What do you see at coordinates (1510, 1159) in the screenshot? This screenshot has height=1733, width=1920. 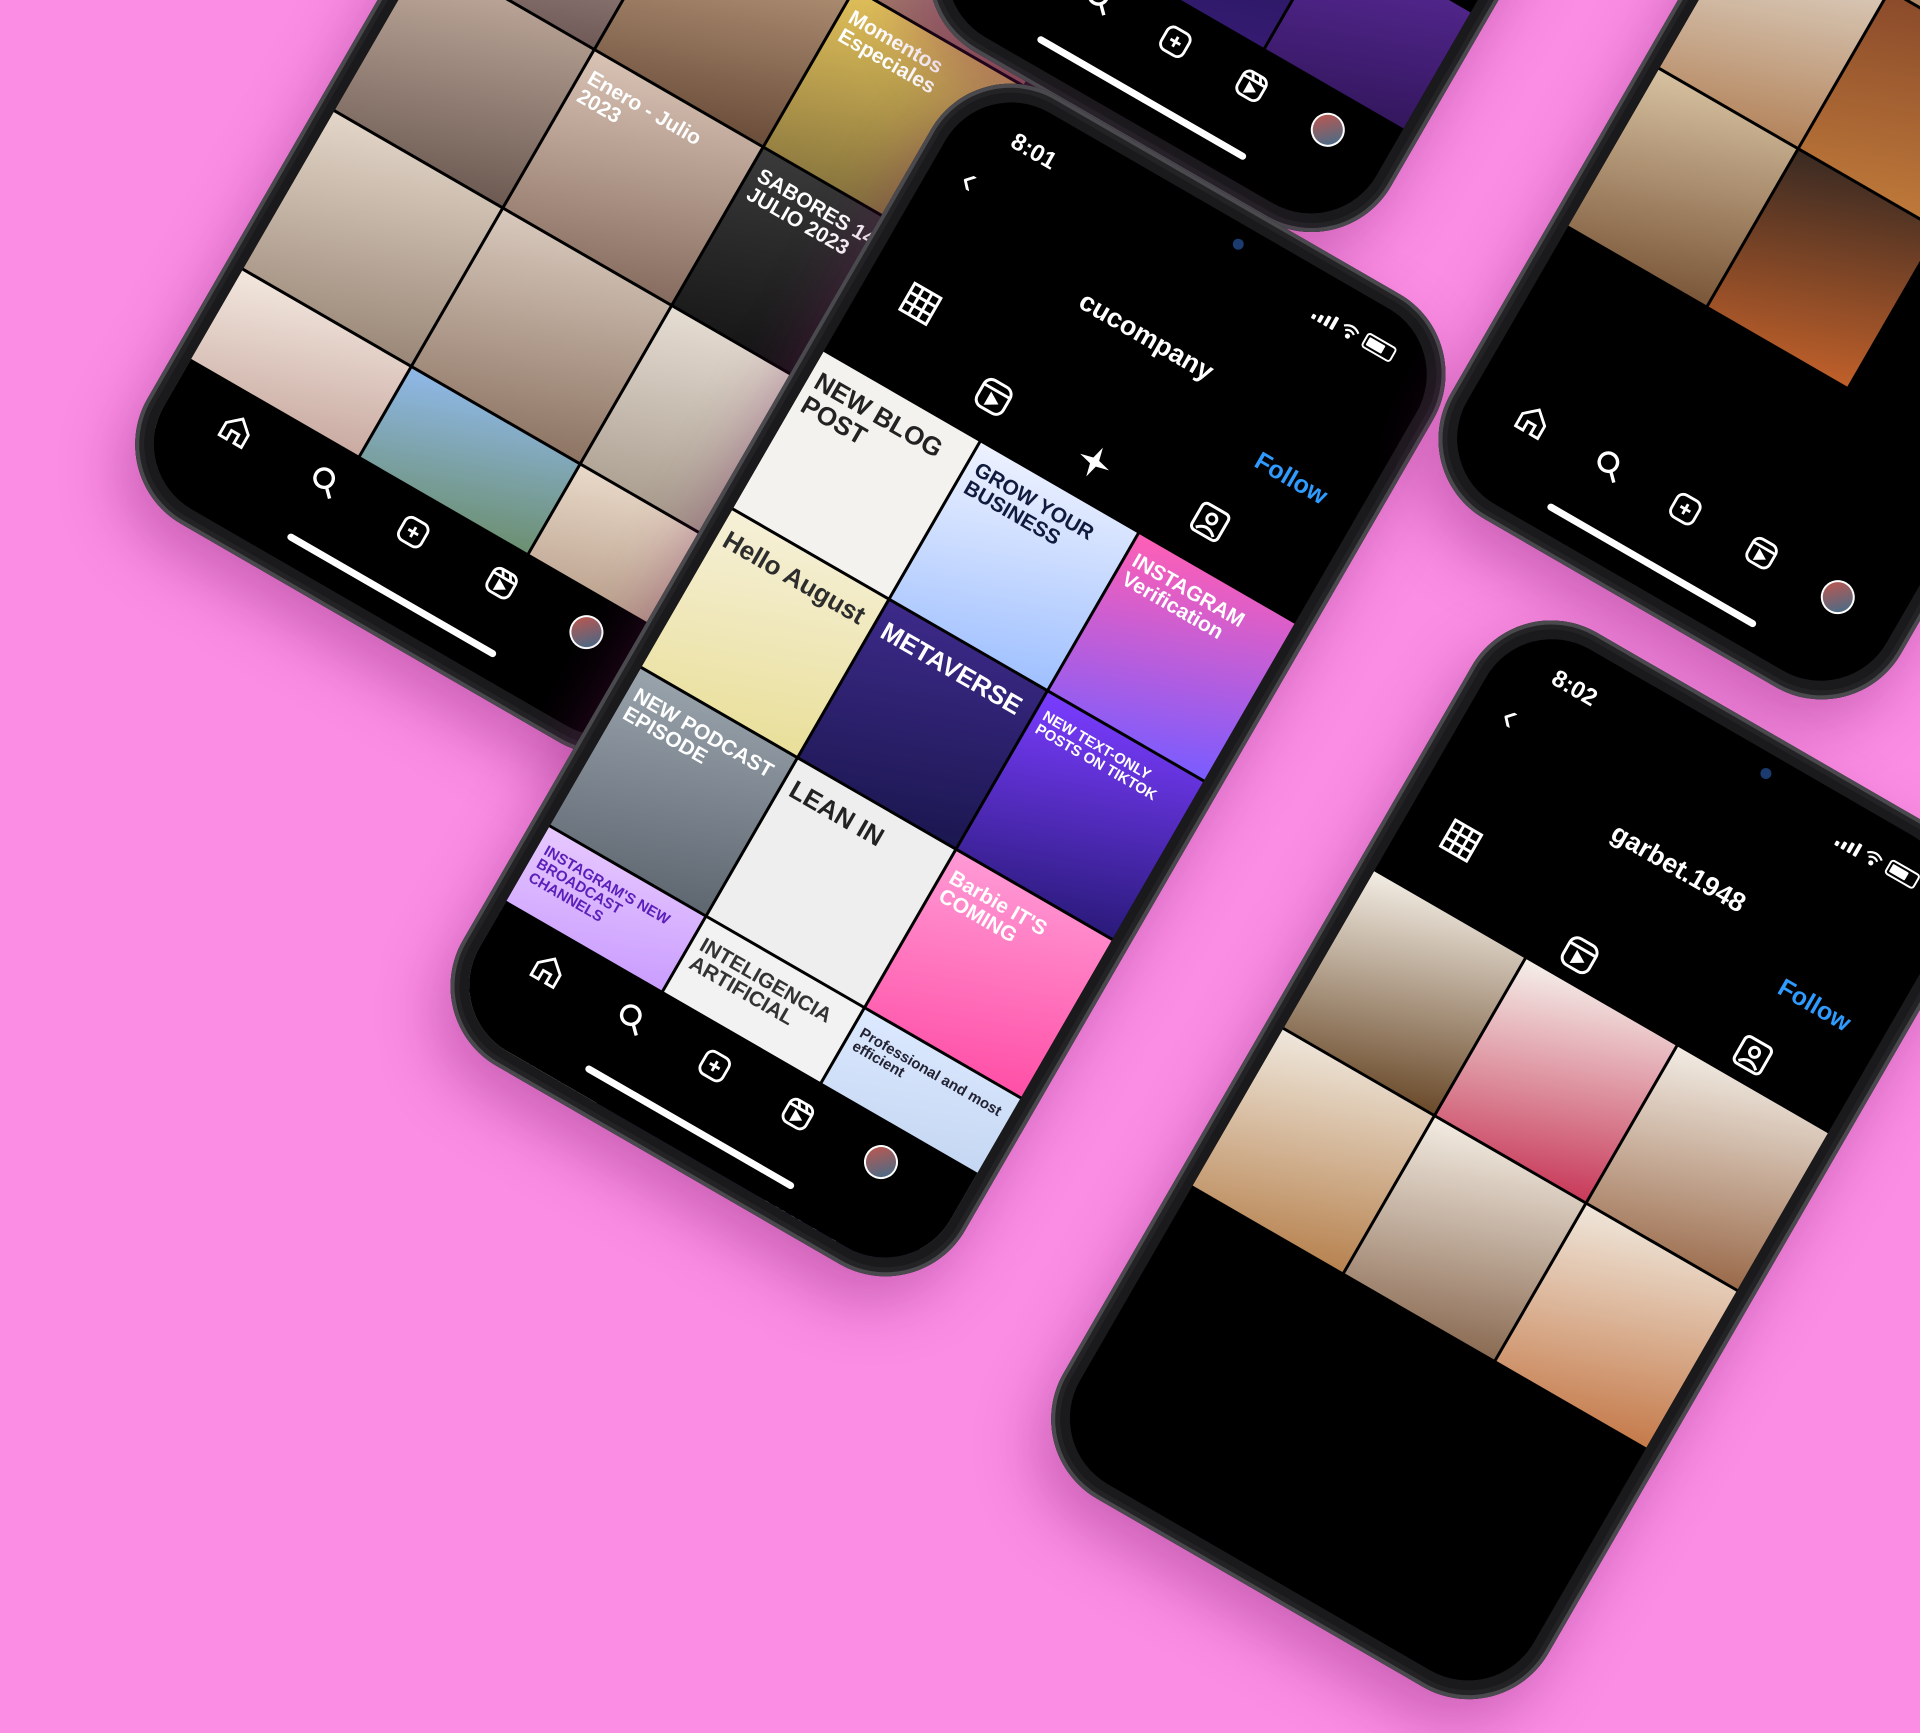 I see `bottom-phone-grid` at bounding box center [1510, 1159].